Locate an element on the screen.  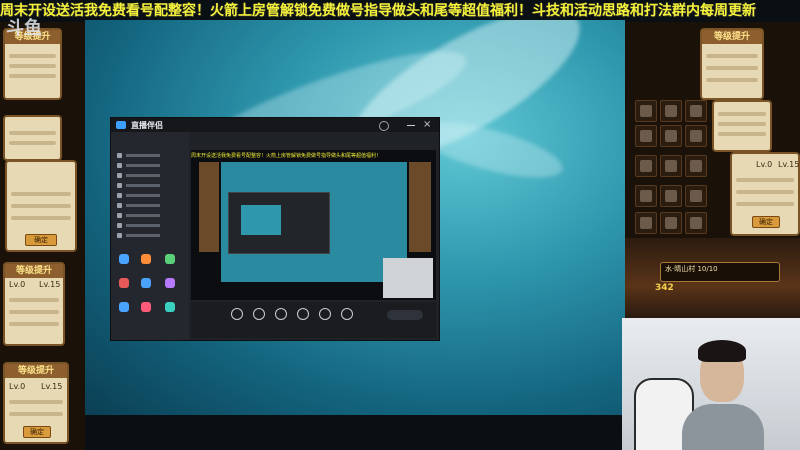
upgrade-card: 等级提升 is located at coordinates (732, 64).